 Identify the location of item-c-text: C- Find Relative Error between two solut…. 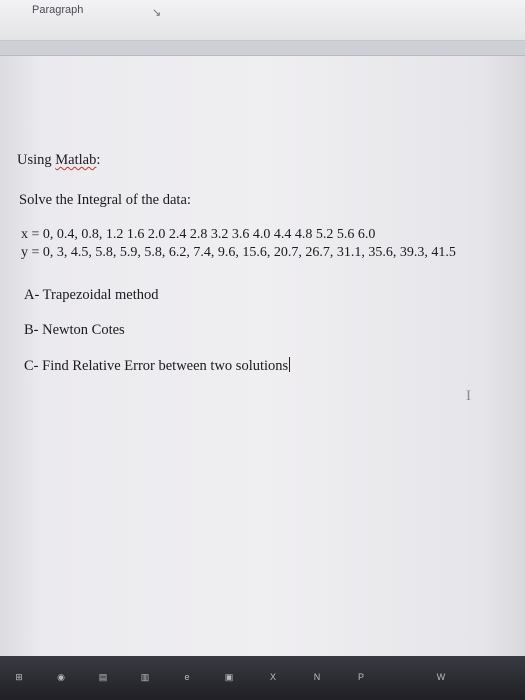
(156, 366).